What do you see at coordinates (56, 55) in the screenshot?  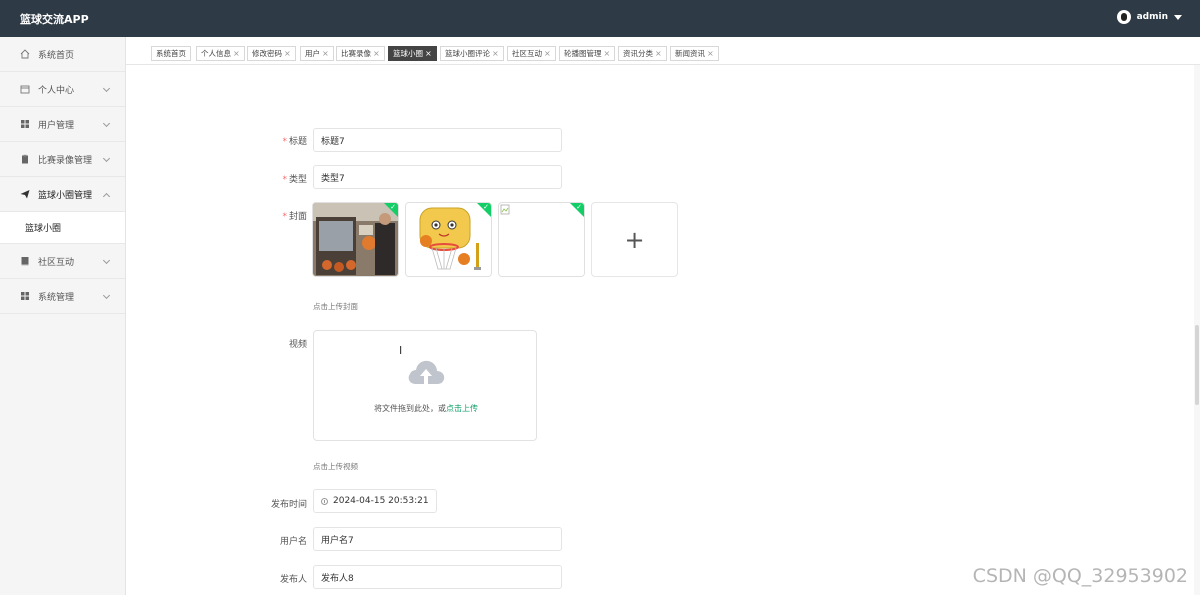 I see `sidebar-item-label: 系统首页` at bounding box center [56, 55].